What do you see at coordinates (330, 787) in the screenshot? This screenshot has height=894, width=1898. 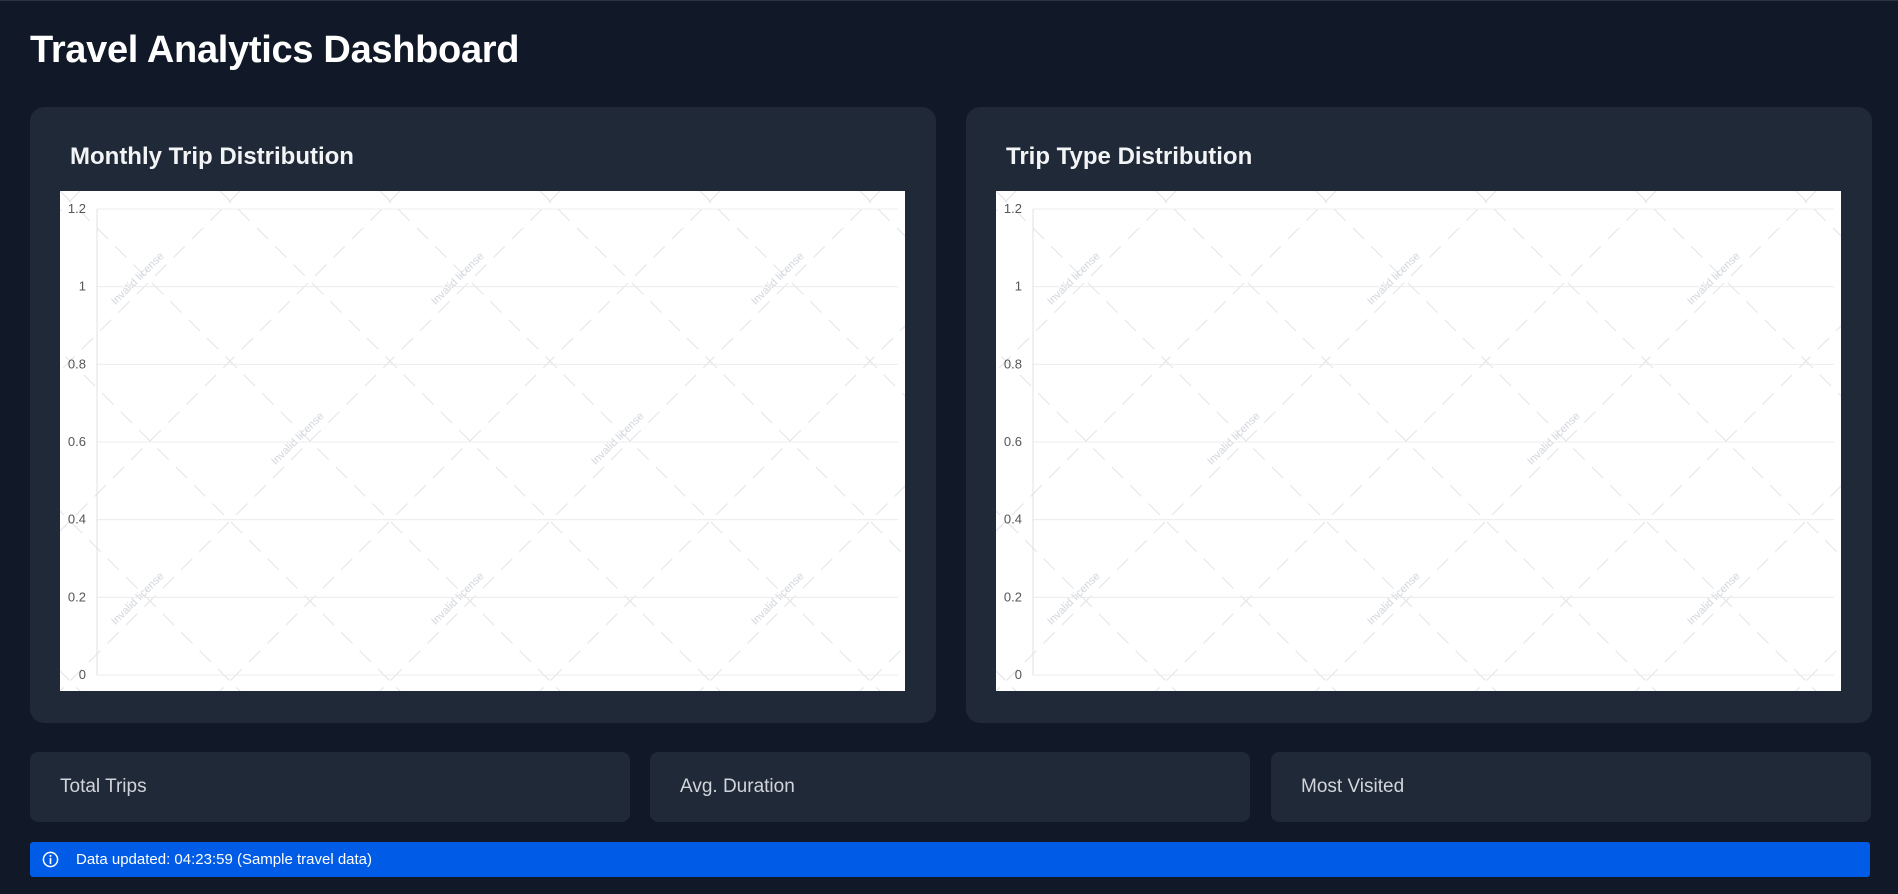 I see `total-trips-card: Total Trips` at bounding box center [330, 787].